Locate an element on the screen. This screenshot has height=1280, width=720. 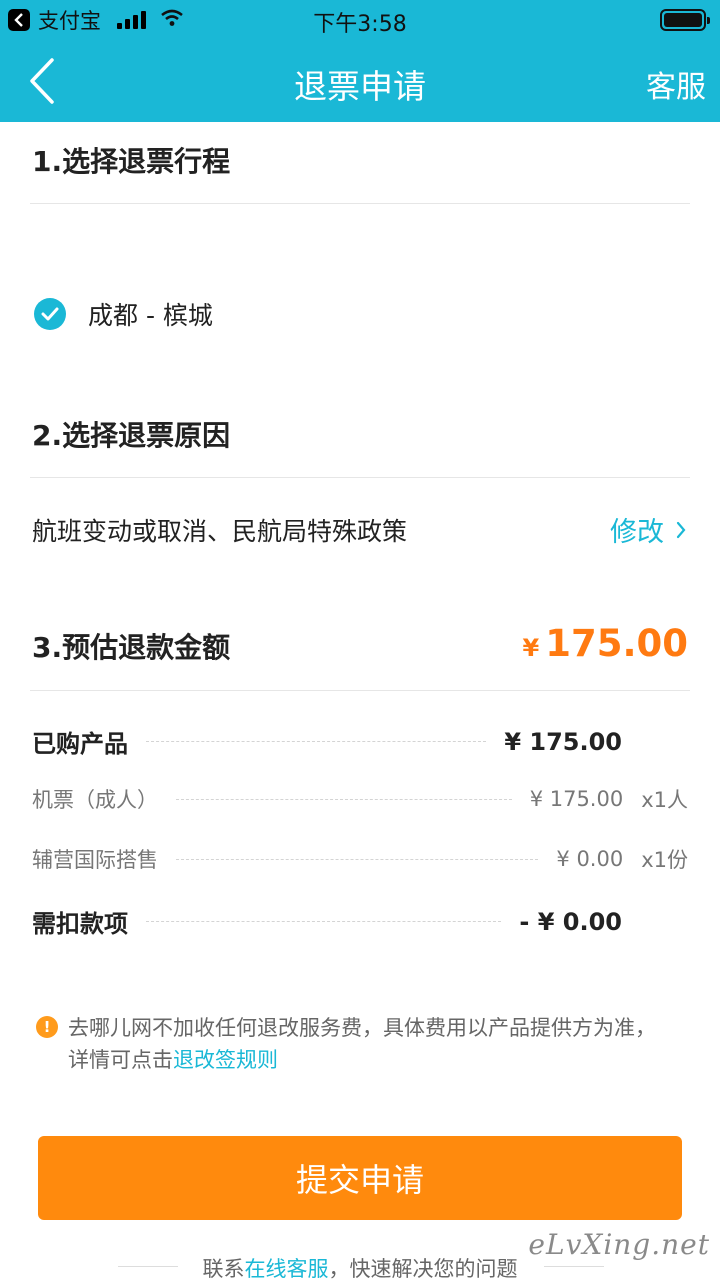
row-label: 辅营国际搭售 is located at coordinates (95, 860).